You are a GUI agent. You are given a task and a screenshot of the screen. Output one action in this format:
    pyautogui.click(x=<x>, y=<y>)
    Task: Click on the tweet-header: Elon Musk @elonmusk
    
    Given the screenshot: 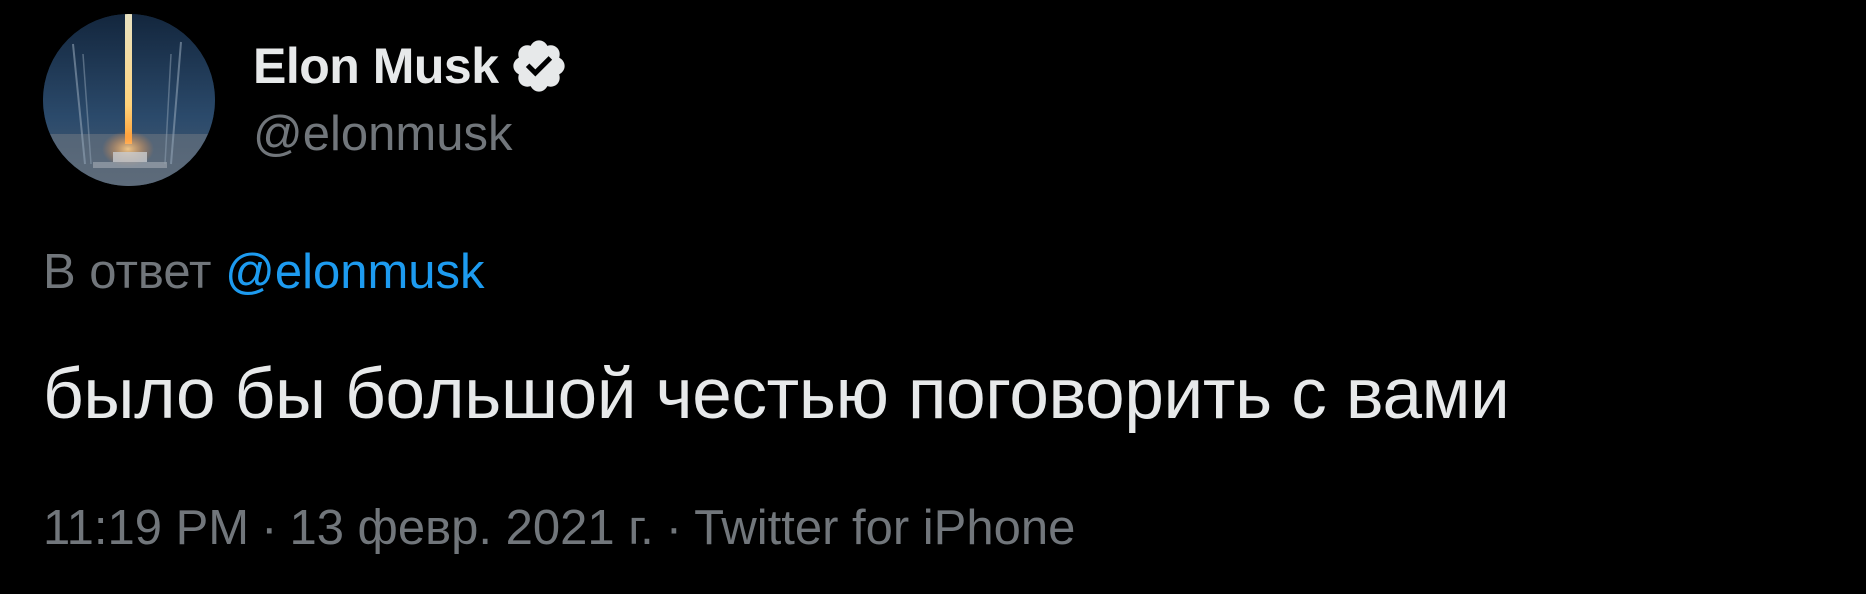 What is the action you would take?
    pyautogui.click(x=306, y=100)
    